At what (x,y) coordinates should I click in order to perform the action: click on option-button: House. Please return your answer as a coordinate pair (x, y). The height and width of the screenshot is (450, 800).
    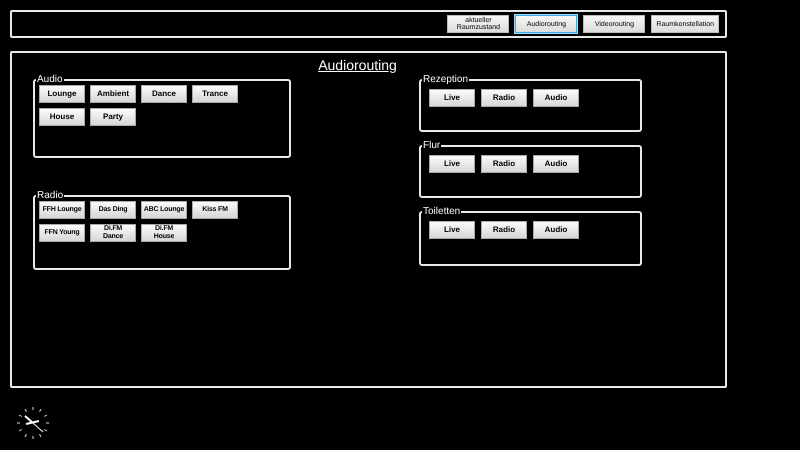
    Looking at the image, I should click on (62, 117).